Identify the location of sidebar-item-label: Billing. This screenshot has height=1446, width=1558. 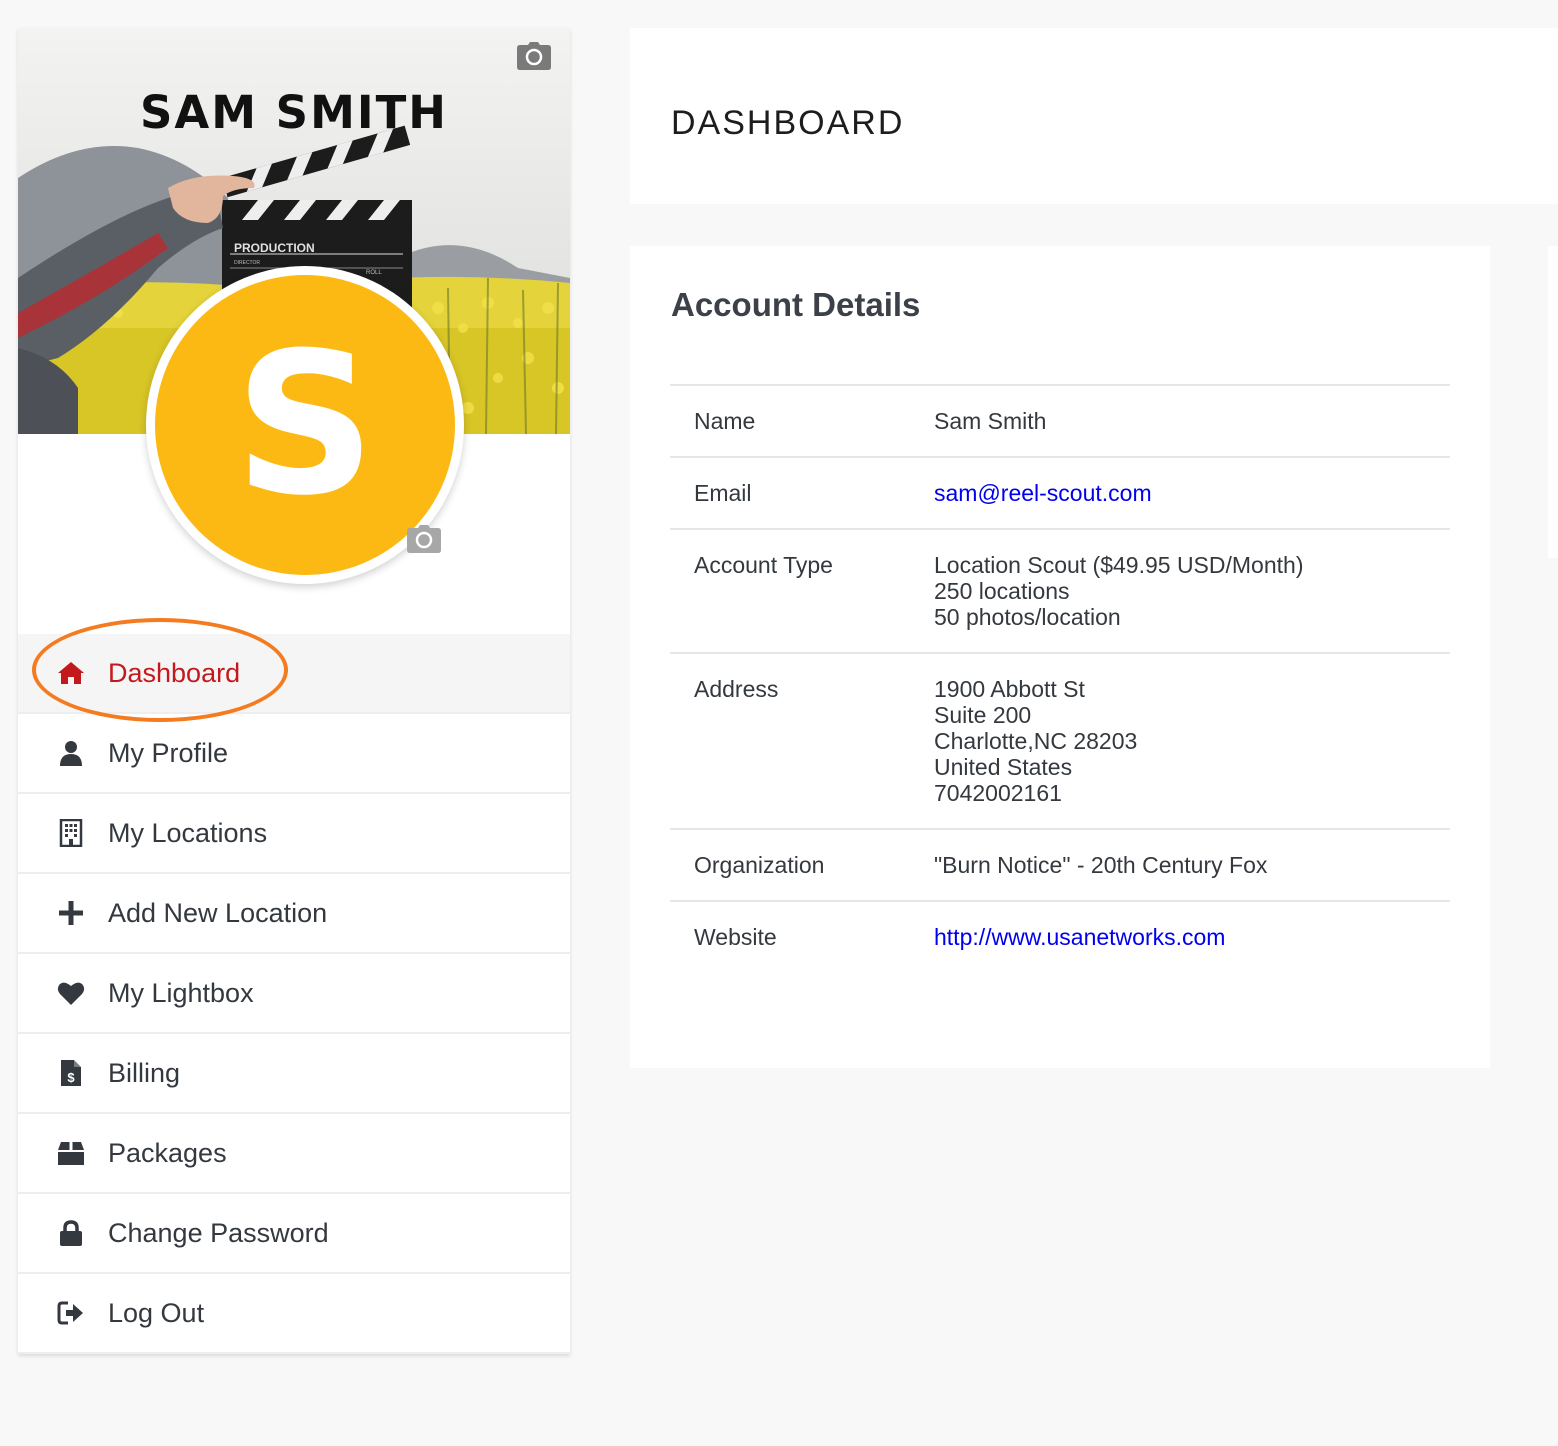
(144, 1072).